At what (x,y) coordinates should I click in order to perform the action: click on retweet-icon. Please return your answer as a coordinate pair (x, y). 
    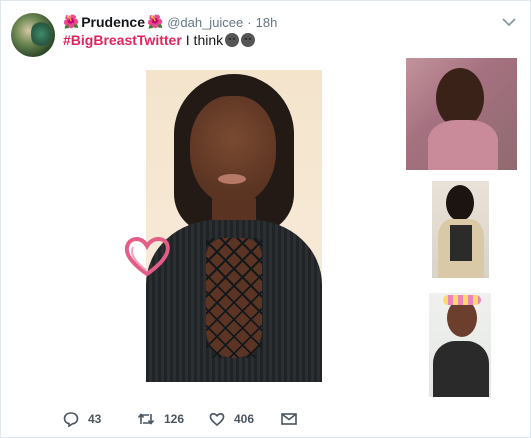
    Looking at the image, I should click on (146, 419).